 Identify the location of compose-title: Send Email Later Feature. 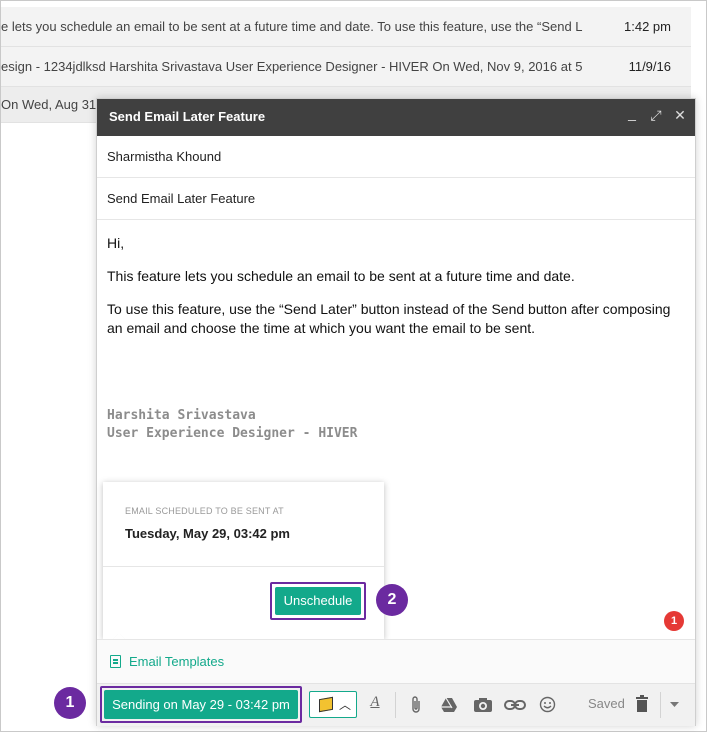
(187, 116).